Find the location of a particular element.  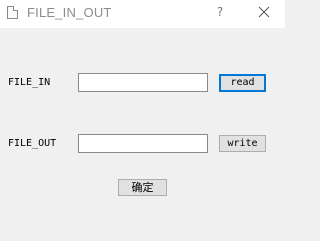

write-button: write is located at coordinates (242, 143).